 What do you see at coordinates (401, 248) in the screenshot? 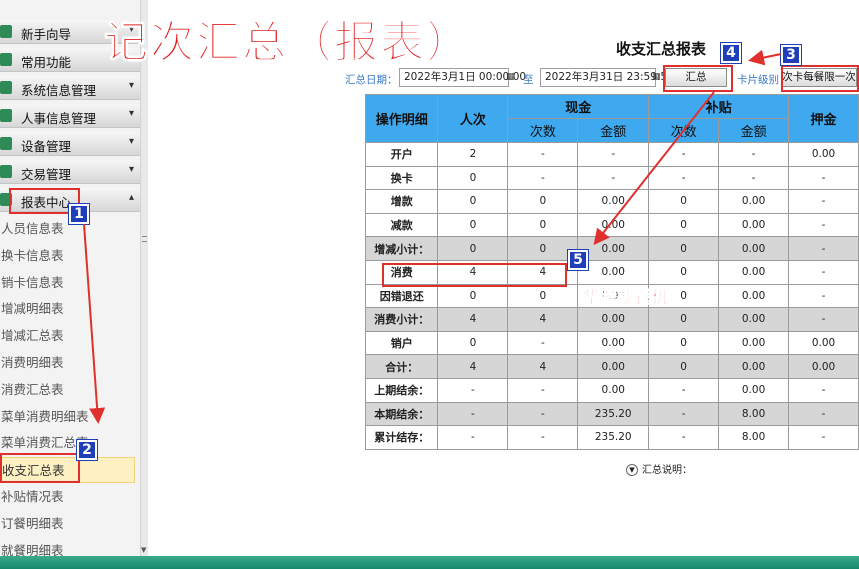
I see `row-label: 增减小计：` at bounding box center [401, 248].